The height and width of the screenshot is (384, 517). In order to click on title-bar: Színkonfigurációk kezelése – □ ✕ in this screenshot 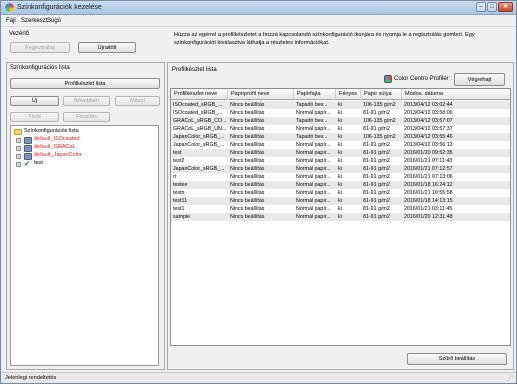, I will do `click(258, 8)`.